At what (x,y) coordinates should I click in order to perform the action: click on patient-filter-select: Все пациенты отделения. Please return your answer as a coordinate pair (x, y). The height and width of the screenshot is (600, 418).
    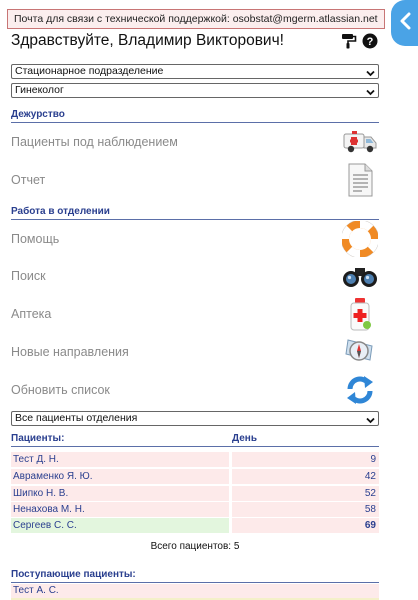
    Looking at the image, I should click on (195, 418).